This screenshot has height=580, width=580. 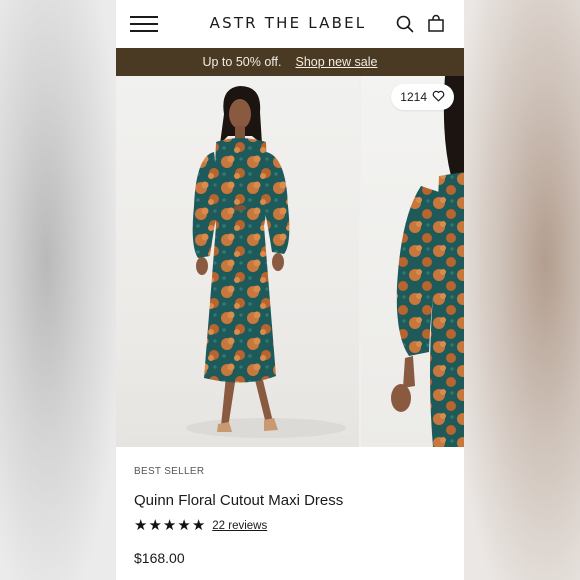 I want to click on rating-stars: ★ ★ ★ ★ ★, so click(x=170, y=526).